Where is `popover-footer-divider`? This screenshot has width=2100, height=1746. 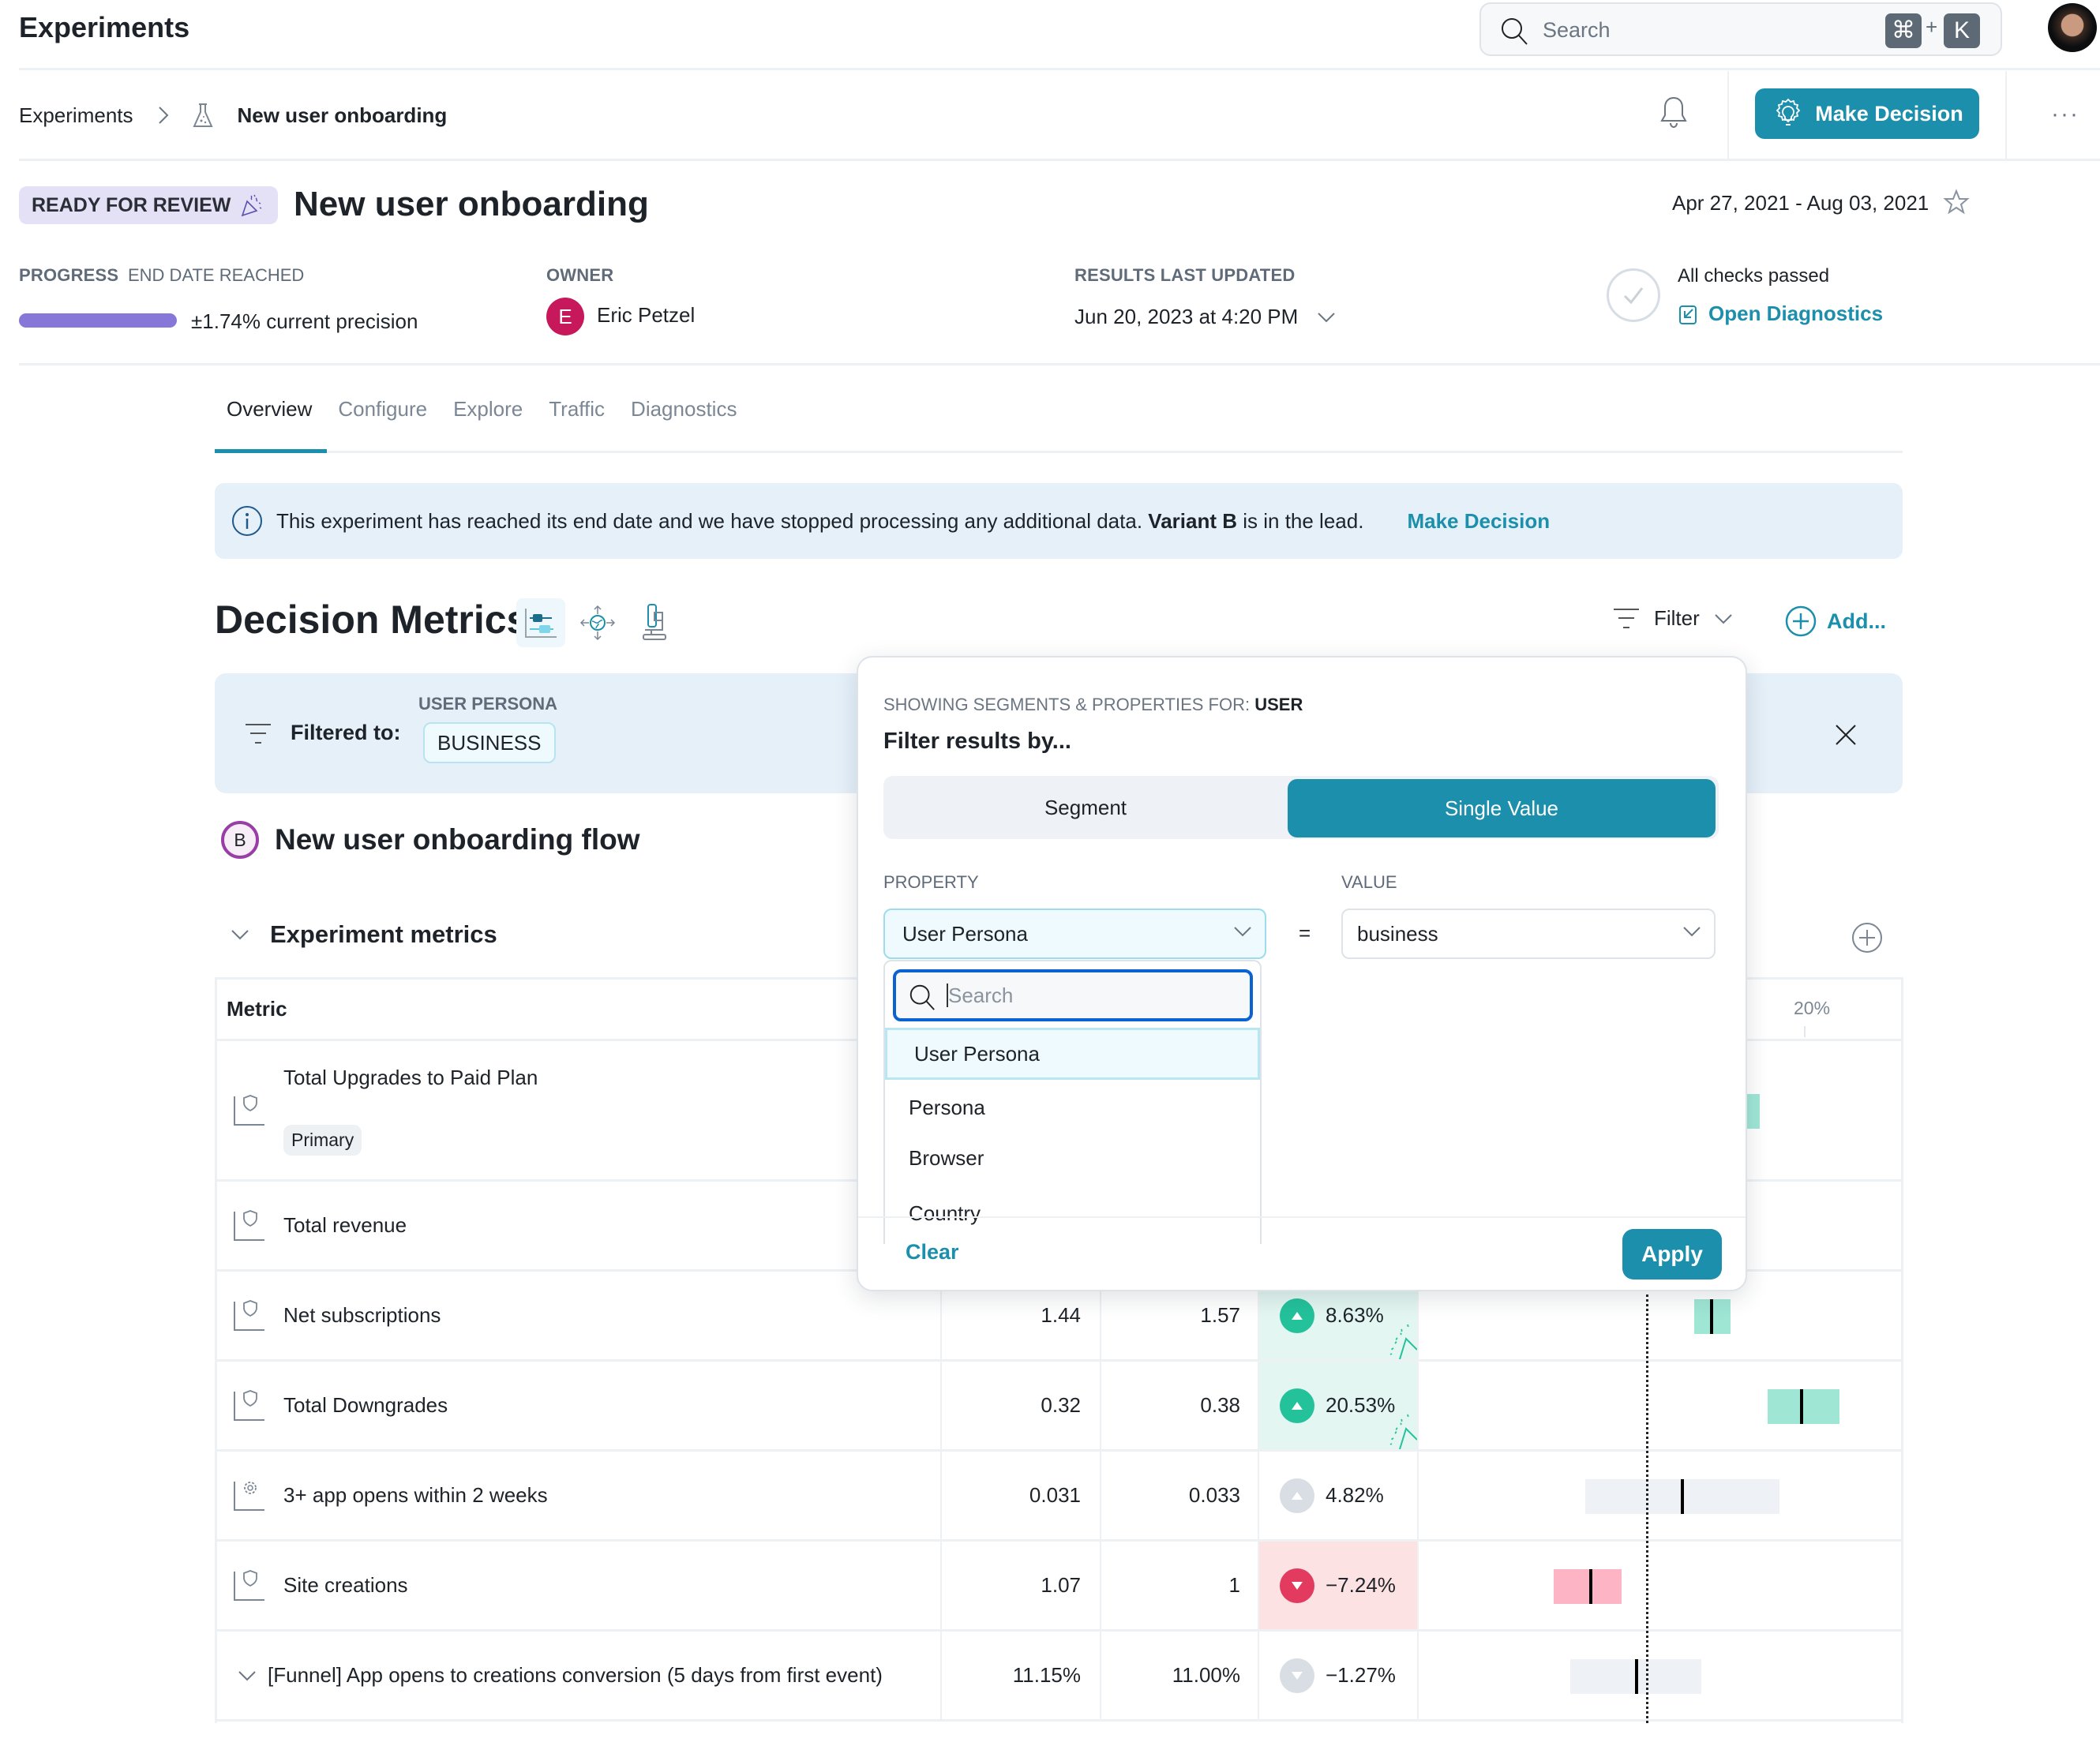
popover-footer-divider is located at coordinates (1302, 1217).